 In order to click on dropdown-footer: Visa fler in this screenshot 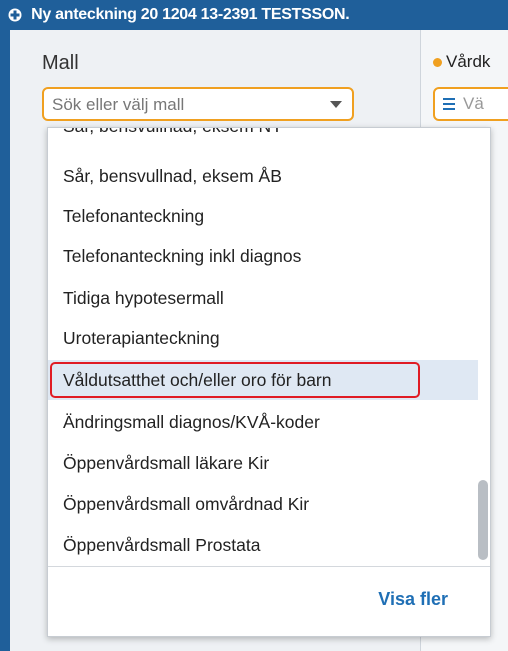, I will do `click(269, 601)`.